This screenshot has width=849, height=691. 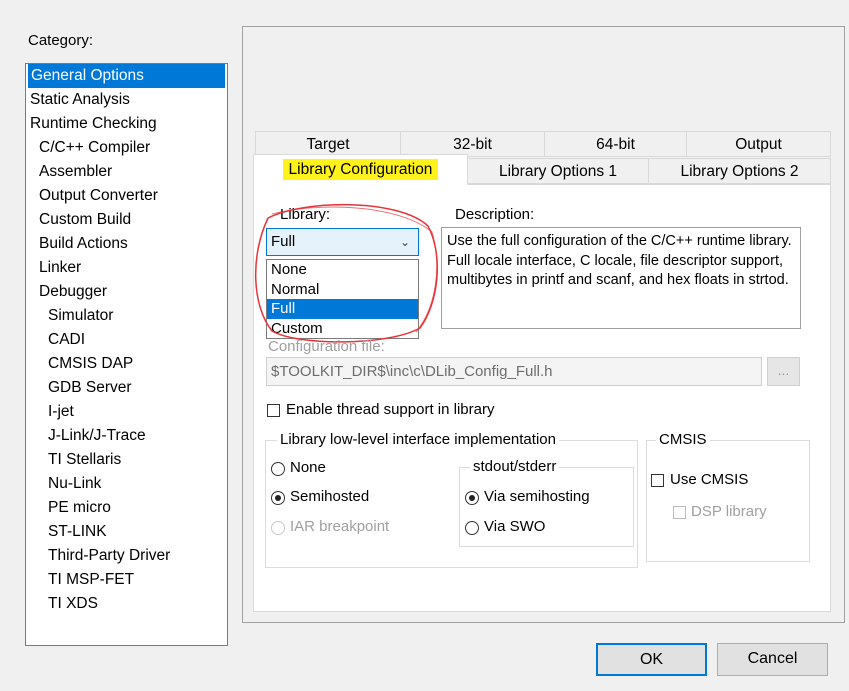 What do you see at coordinates (330, 496) in the screenshot?
I see `low-level-semihosted-label: Semihosted` at bounding box center [330, 496].